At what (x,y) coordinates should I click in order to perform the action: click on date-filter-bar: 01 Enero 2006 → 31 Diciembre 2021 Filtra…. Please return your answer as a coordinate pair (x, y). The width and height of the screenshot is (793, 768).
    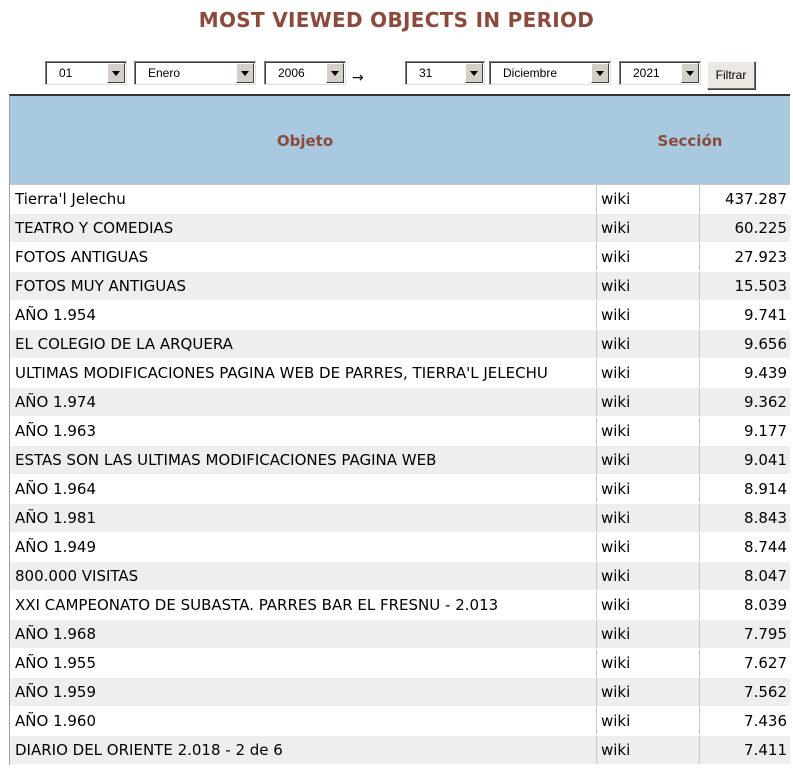
    Looking at the image, I should click on (396, 50).